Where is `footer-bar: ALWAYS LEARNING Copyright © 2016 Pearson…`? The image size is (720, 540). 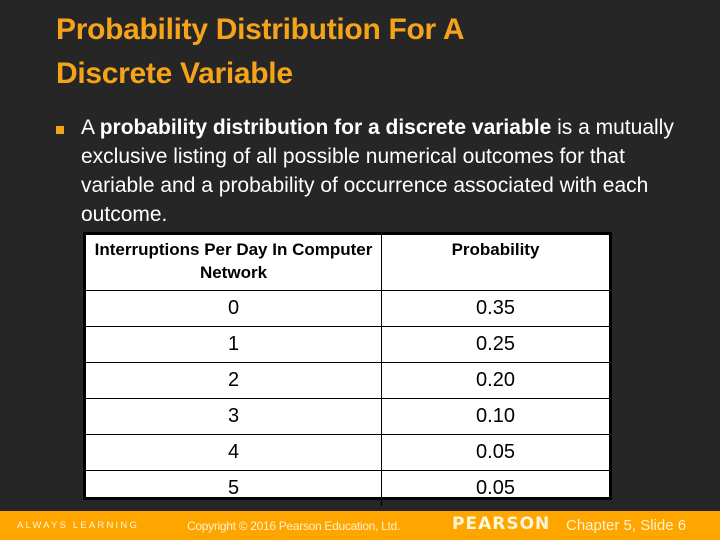
footer-bar: ALWAYS LEARNING Copyright © 2016 Pearson… is located at coordinates (360, 525).